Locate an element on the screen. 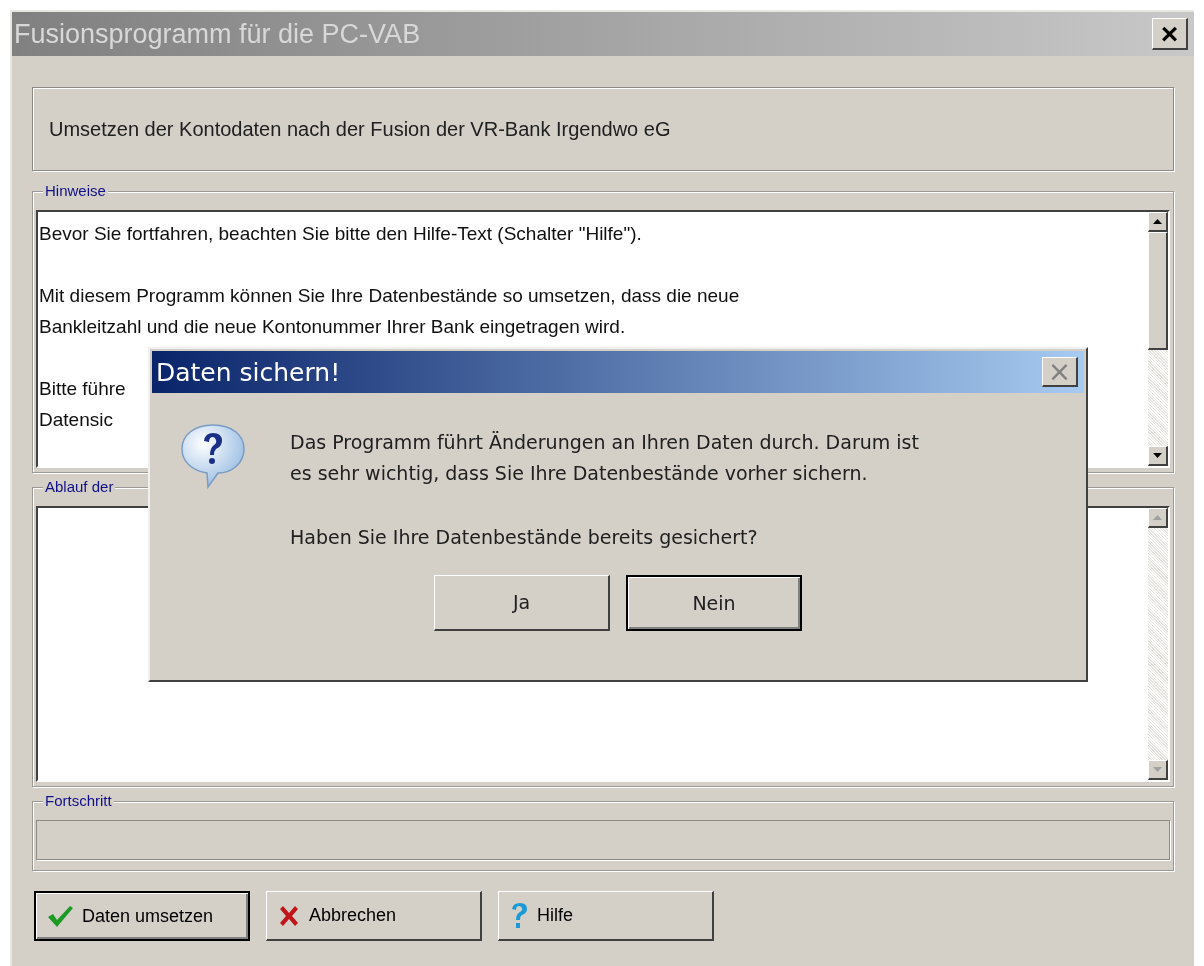  dialog-message: es sehr wichtig, dass Sie Ihre Datenbestände vorher sichern. is located at coordinates (579, 473).